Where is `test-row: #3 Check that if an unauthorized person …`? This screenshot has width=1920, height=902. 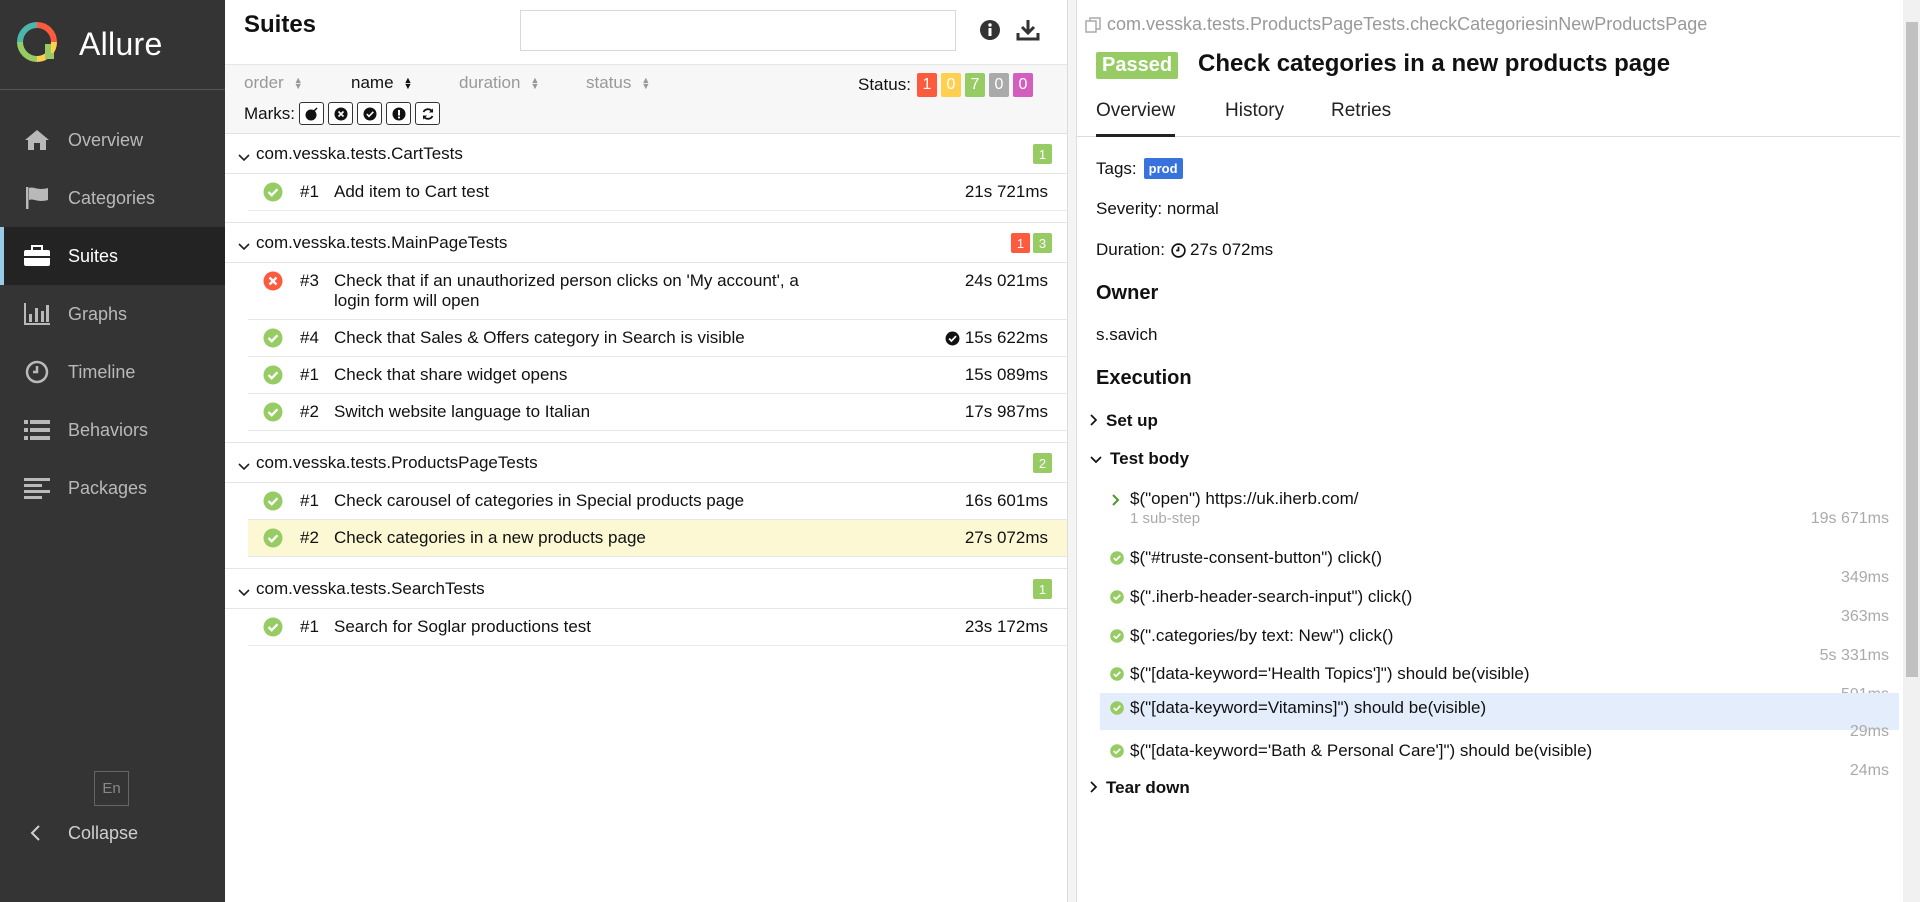 test-row: #3 Check that if an unauthorized person … is located at coordinates (657, 291).